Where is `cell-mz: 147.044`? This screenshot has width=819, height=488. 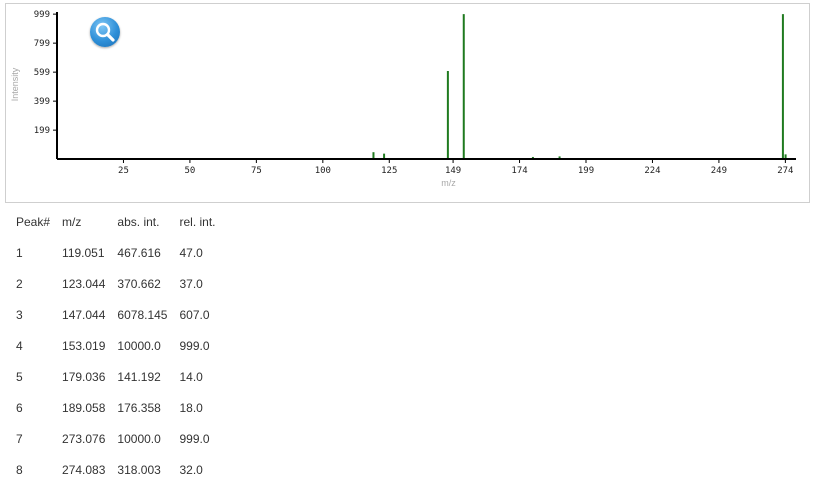
cell-mz: 147.044 is located at coordinates (84, 314).